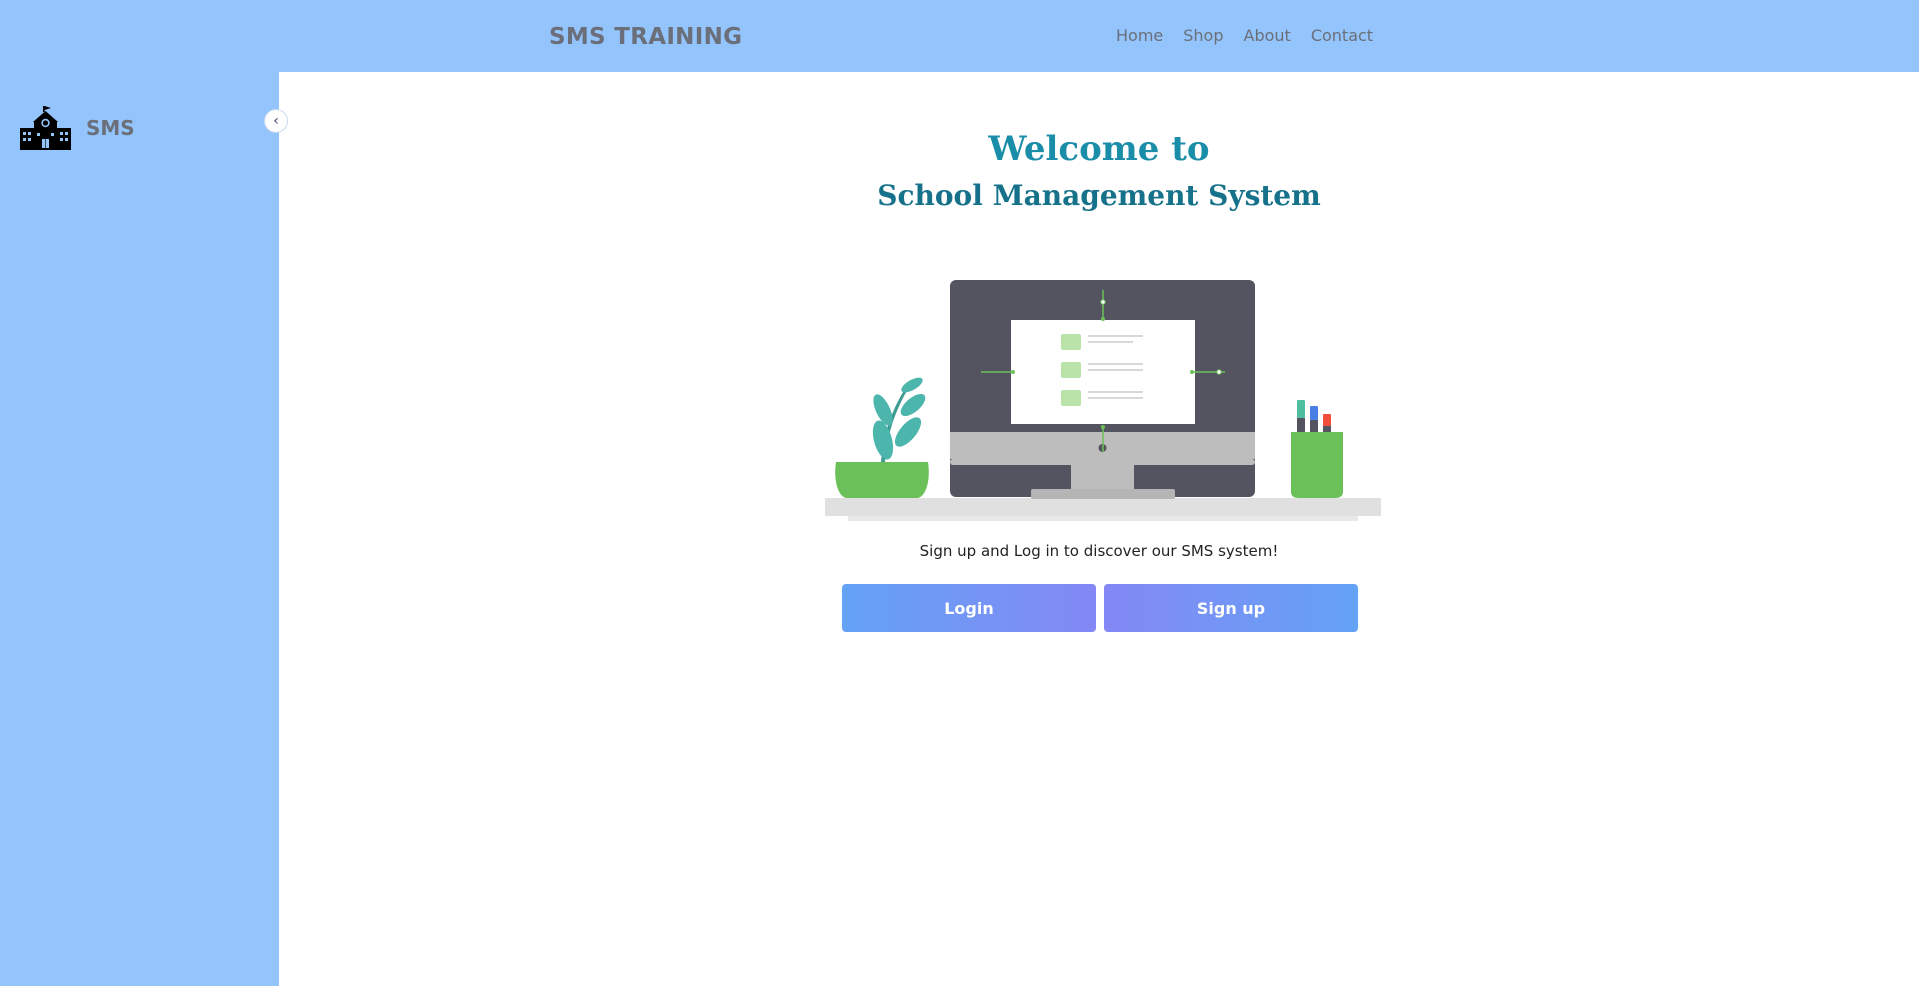 The height and width of the screenshot is (986, 1919). I want to click on chevron-left-icon: ‹, so click(276, 121).